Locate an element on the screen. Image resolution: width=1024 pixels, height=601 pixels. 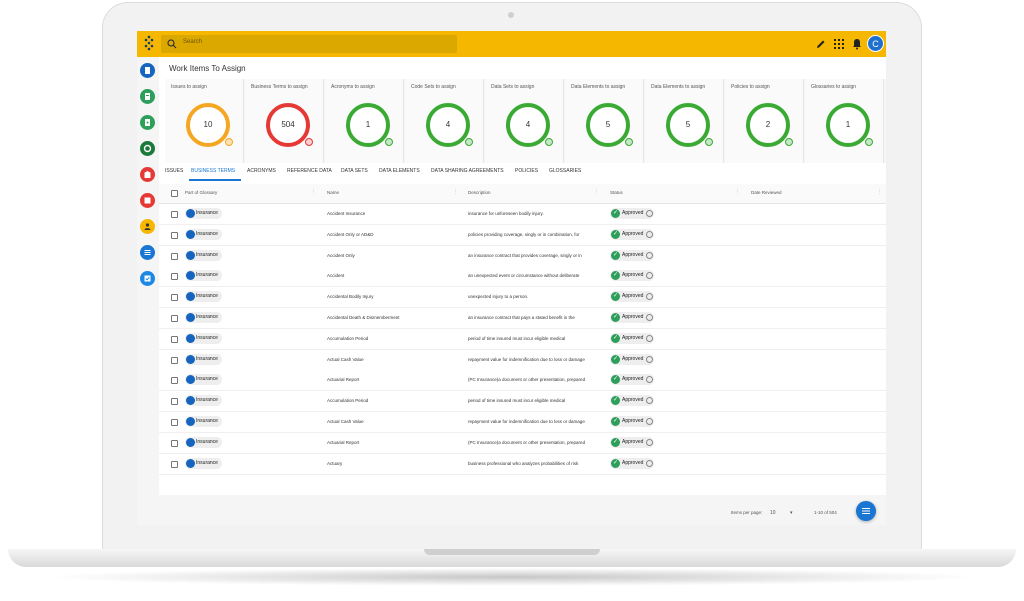
card-data-elements: Data Elements to assign 5 is located at coordinates (604, 121).